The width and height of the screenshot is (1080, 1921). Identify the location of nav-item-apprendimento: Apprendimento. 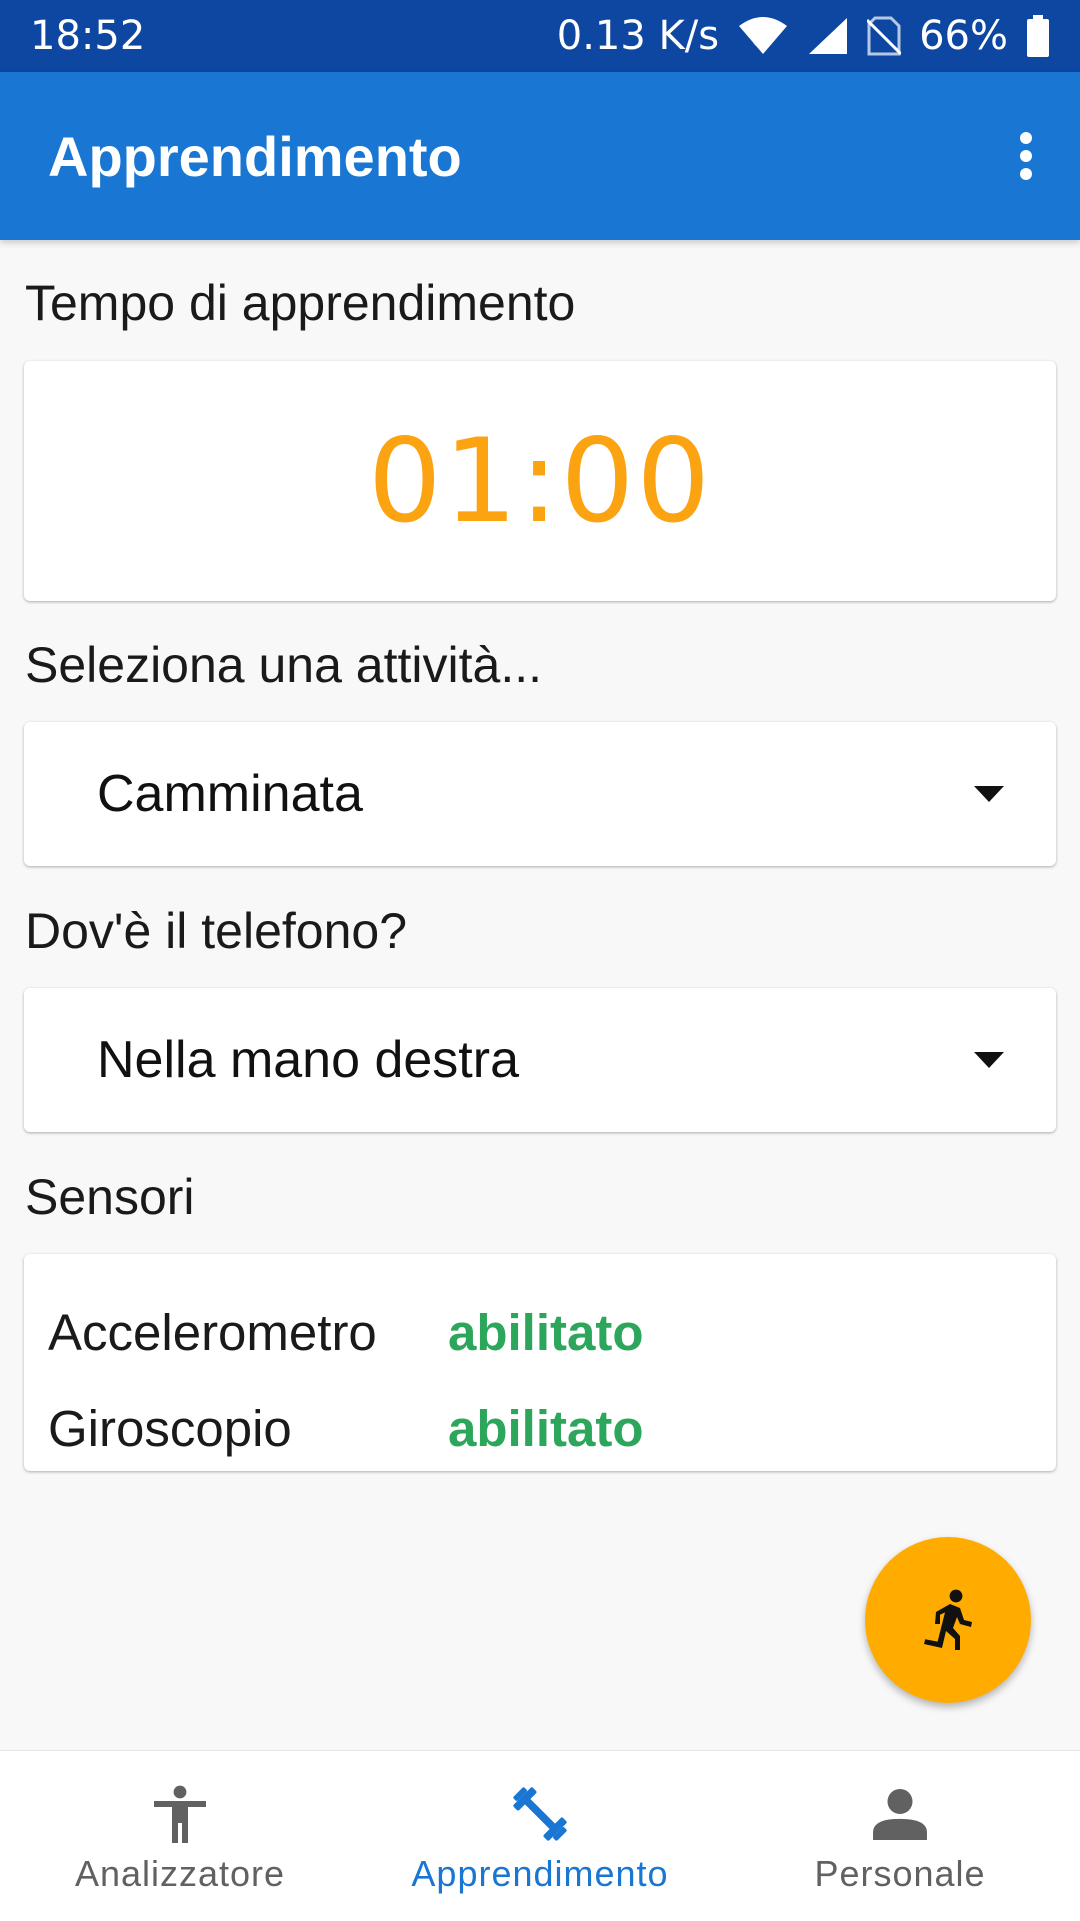
(540, 1836).